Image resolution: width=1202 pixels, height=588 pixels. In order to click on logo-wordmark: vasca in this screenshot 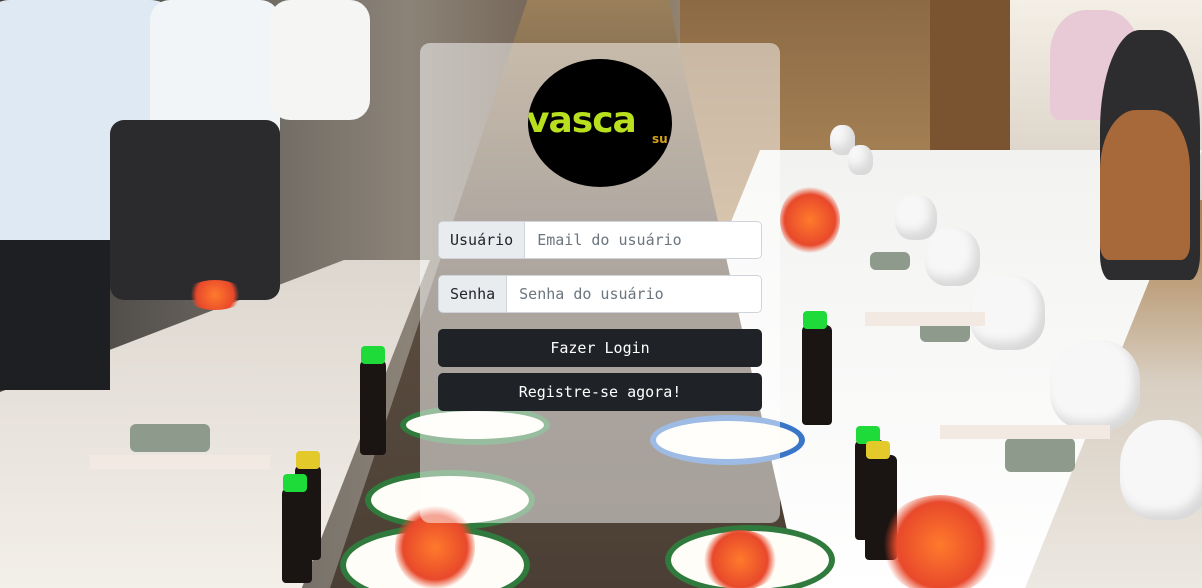, I will do `click(582, 120)`.